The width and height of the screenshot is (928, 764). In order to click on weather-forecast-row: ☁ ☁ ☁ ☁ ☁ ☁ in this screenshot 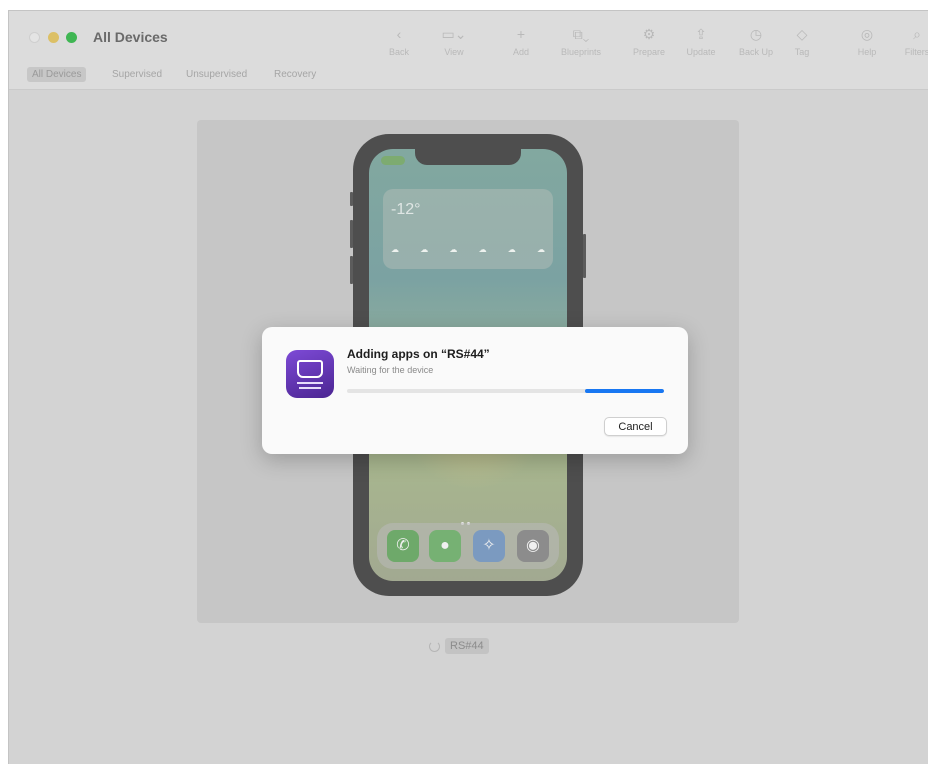, I will do `click(468, 252)`.